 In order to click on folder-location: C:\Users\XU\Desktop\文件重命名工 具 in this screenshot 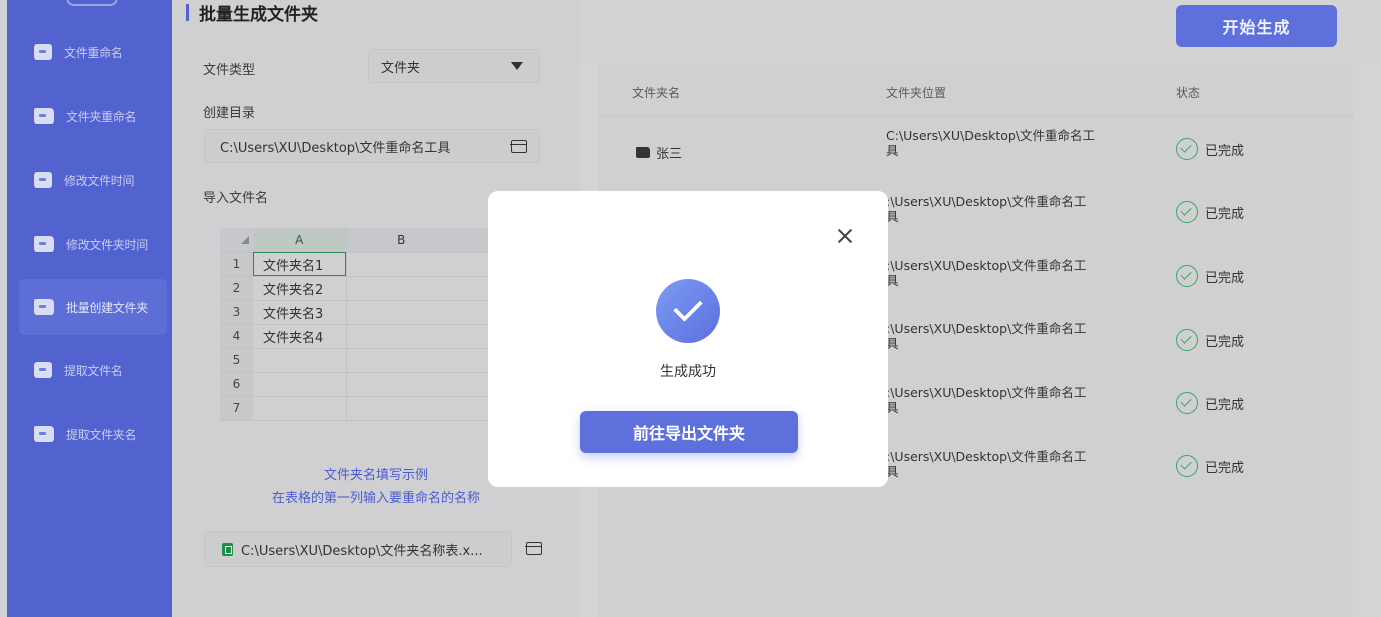, I will do `click(991, 143)`.